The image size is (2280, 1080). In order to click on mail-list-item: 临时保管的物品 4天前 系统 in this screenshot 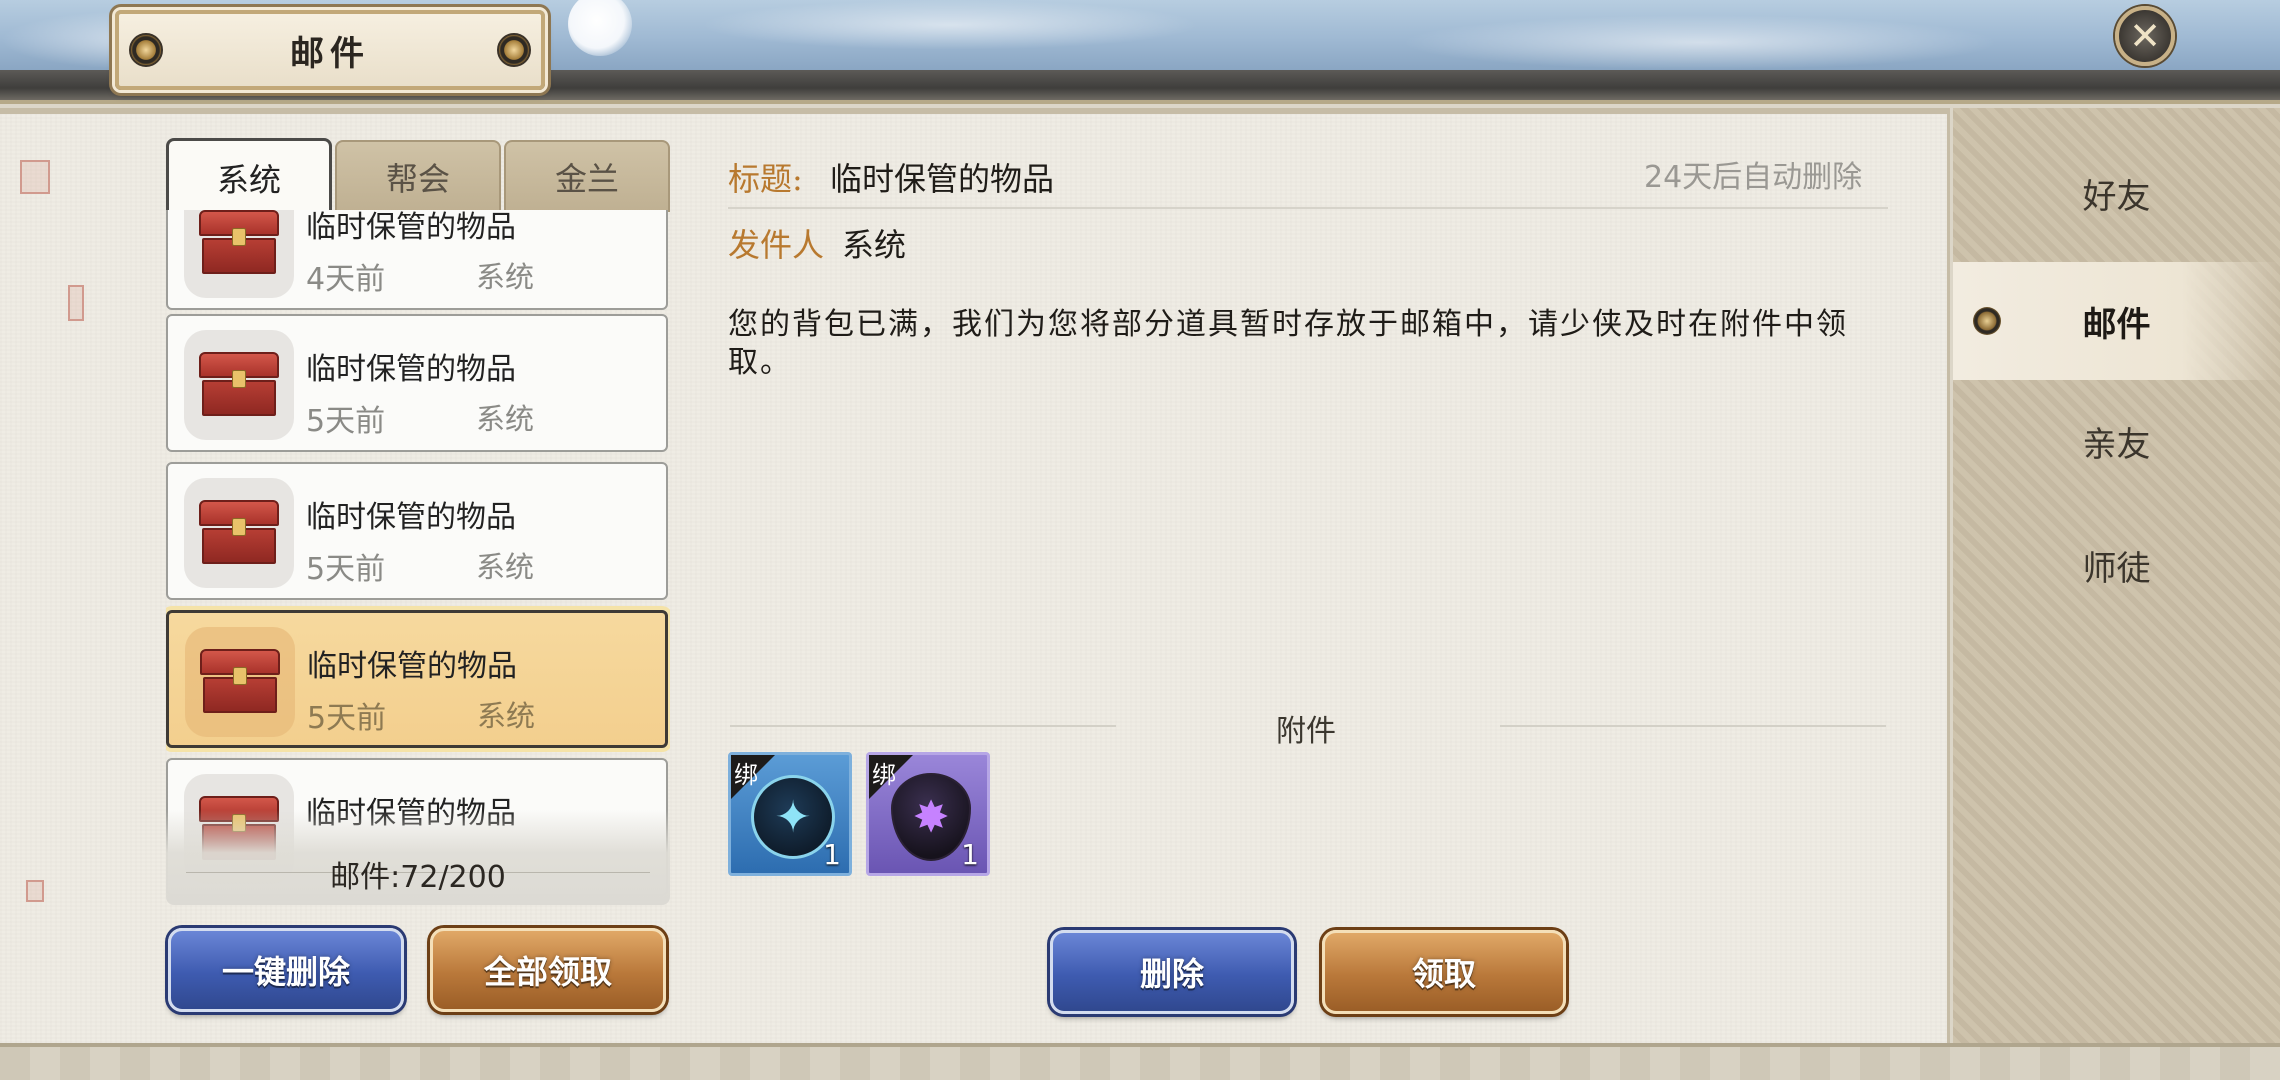, I will do `click(417, 260)`.